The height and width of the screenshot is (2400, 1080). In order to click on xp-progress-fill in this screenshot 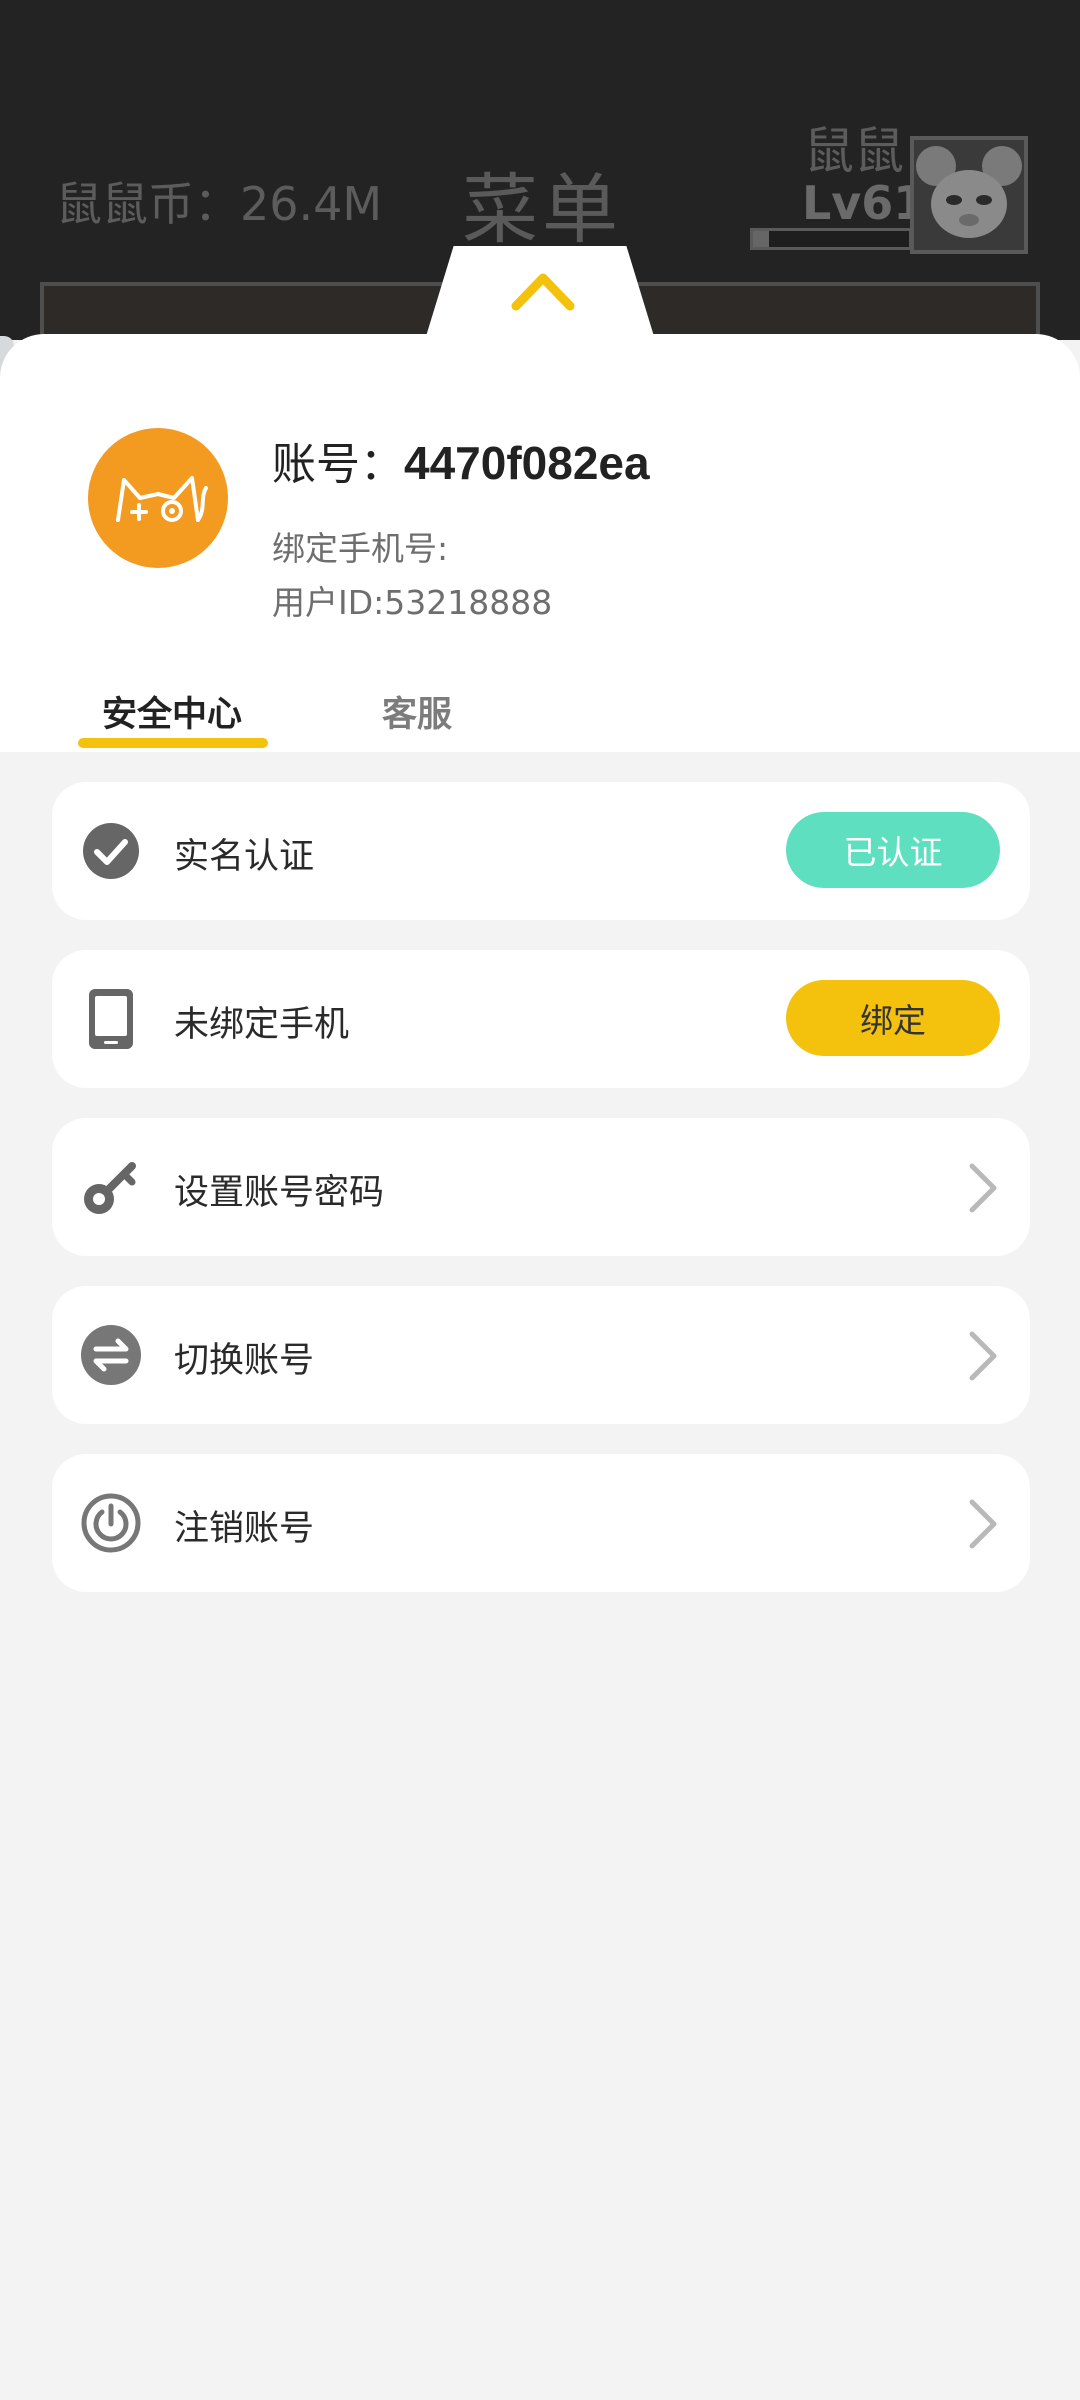, I will do `click(761, 239)`.